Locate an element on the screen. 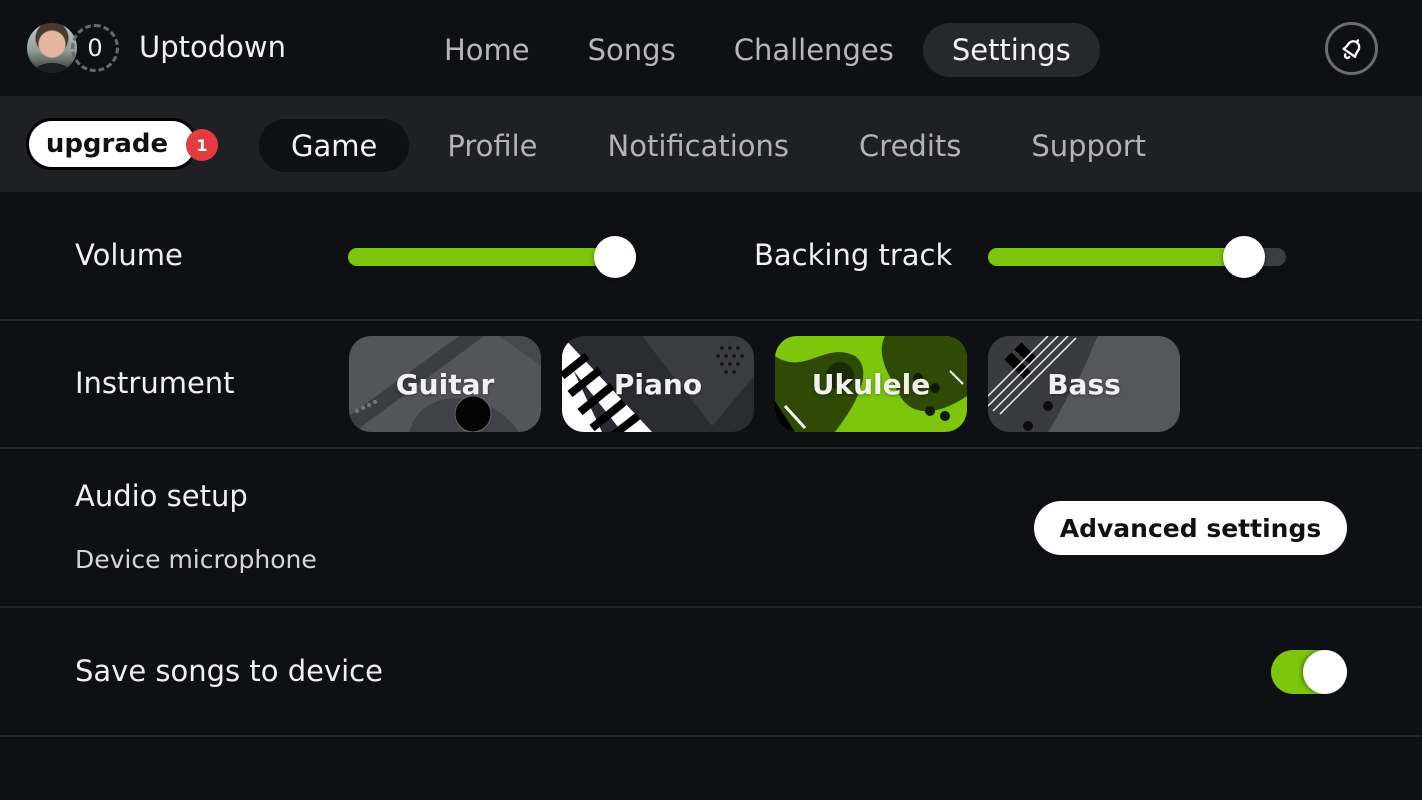  main-nav: Home Songs Challenges Settings is located at coordinates (757, 50).